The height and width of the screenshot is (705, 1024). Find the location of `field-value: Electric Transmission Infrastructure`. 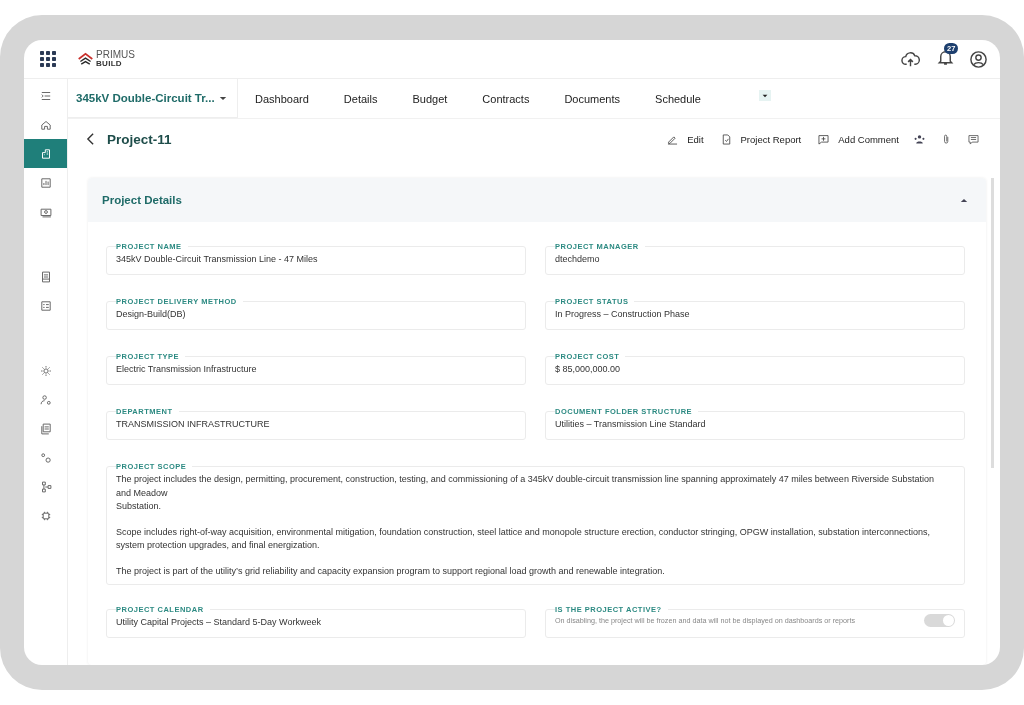

field-value: Electric Transmission Infrastructure is located at coordinates (186, 368).